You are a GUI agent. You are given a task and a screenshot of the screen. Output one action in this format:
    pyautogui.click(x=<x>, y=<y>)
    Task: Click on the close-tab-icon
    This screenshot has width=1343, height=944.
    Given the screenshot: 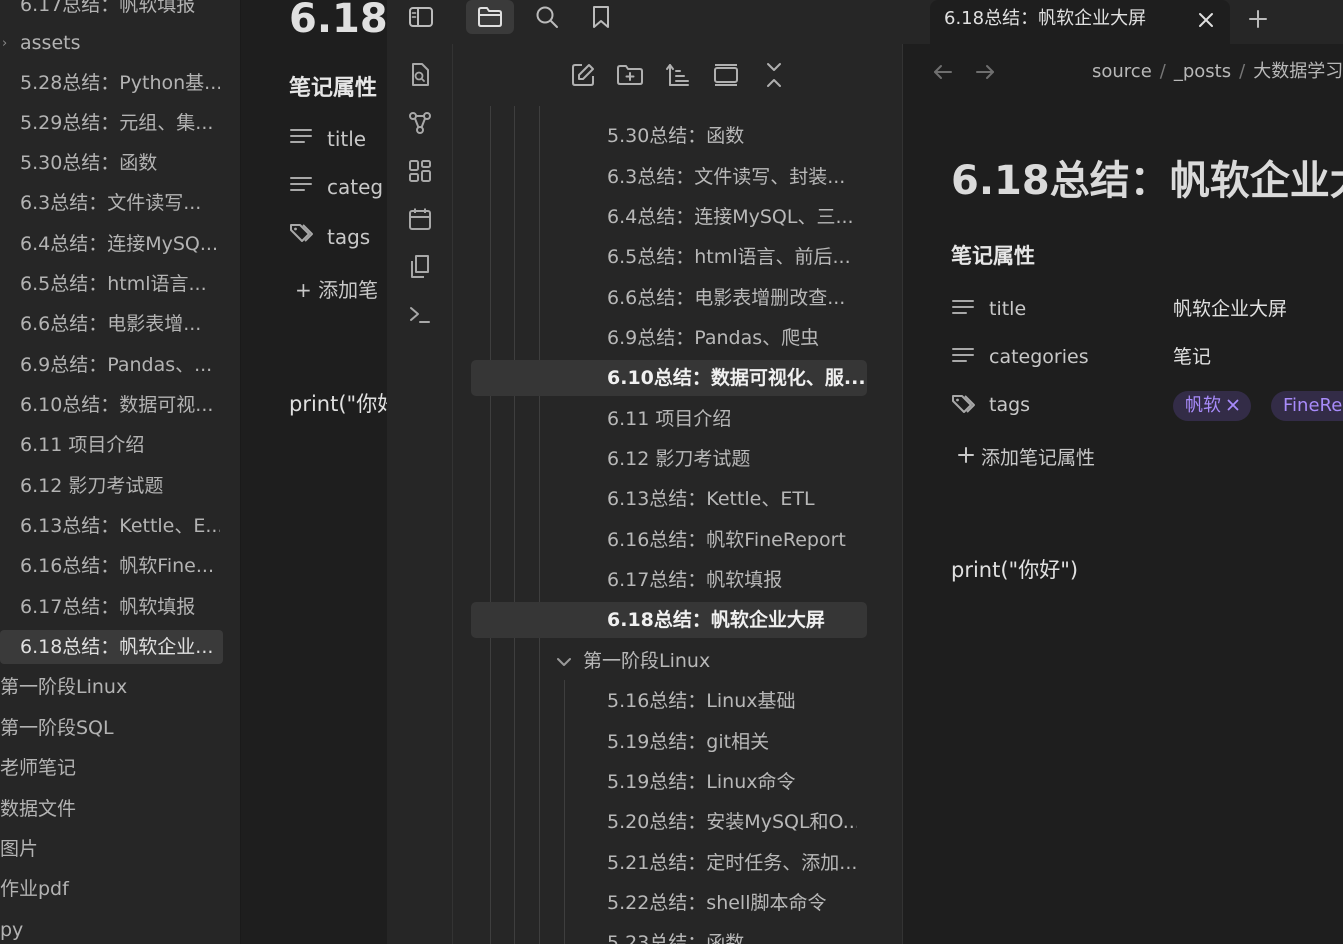 What is the action you would take?
    pyautogui.click(x=1206, y=20)
    